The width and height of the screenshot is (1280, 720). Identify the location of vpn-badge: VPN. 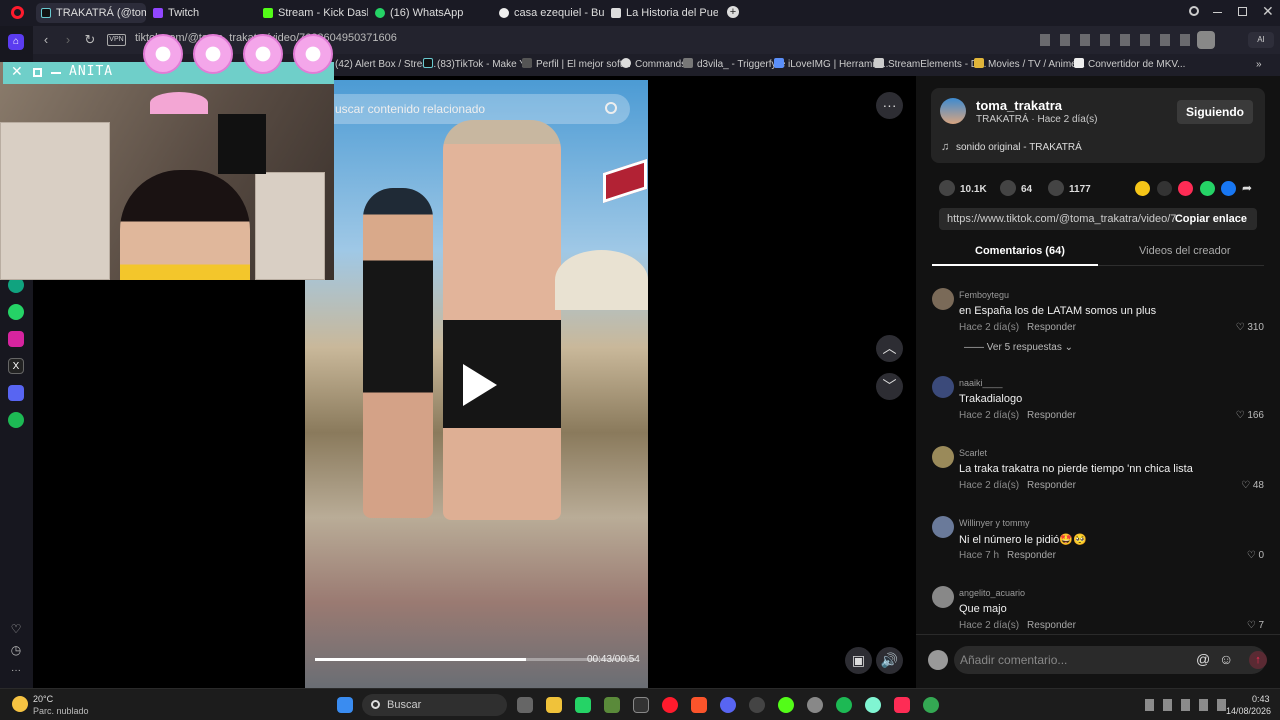
(116, 40).